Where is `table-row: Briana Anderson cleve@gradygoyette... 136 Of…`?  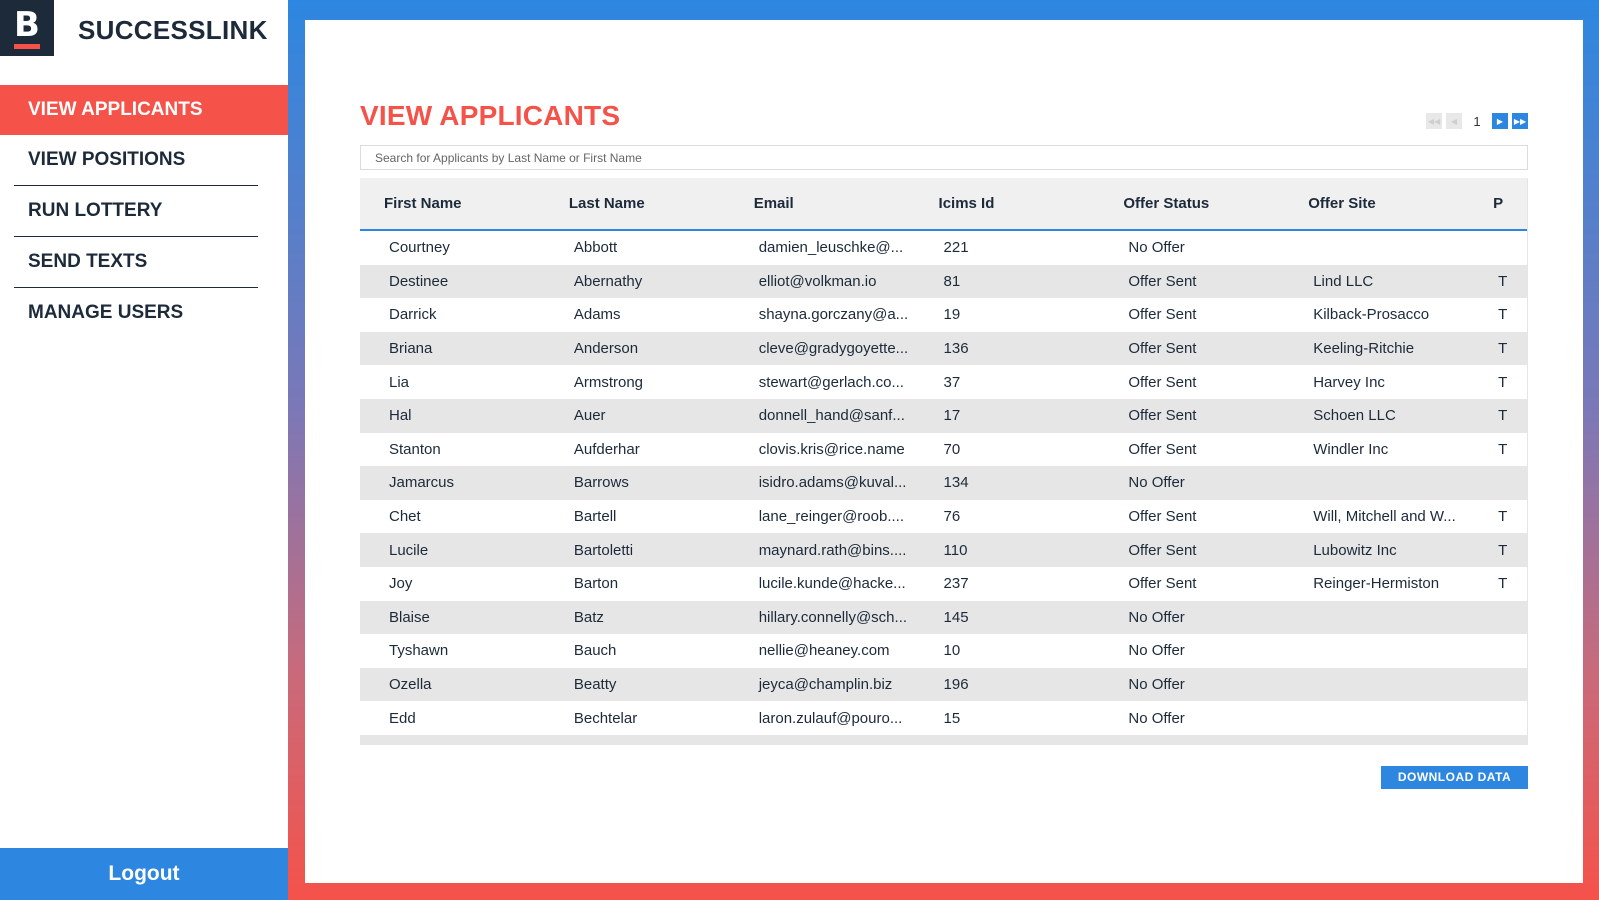 table-row: Briana Anderson cleve@gradygoyette... 136 Of… is located at coordinates (943, 348).